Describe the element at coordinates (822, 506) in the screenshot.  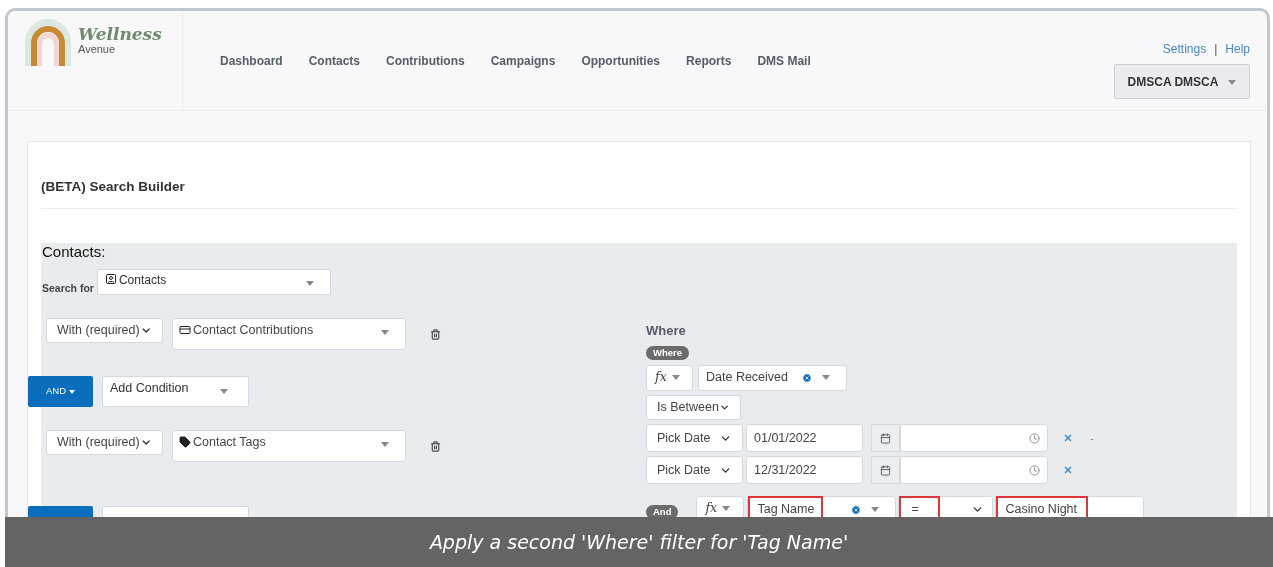
I see `field-dropdown: Tag Name` at that location.